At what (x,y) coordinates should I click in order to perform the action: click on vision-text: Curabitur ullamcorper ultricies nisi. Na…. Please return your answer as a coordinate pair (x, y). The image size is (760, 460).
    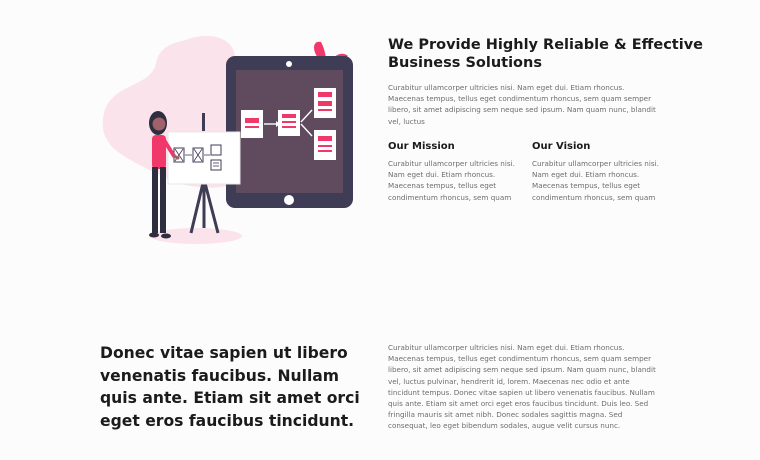
    Looking at the image, I should click on (595, 180).